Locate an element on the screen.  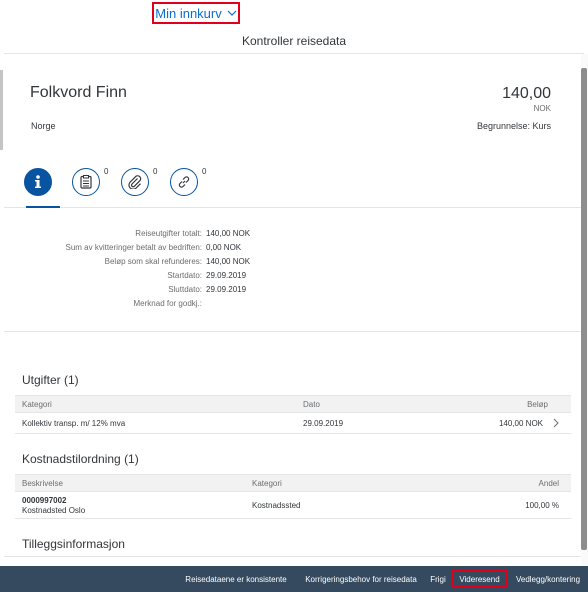
object-amount: 140,00 is located at coordinates (526, 93).